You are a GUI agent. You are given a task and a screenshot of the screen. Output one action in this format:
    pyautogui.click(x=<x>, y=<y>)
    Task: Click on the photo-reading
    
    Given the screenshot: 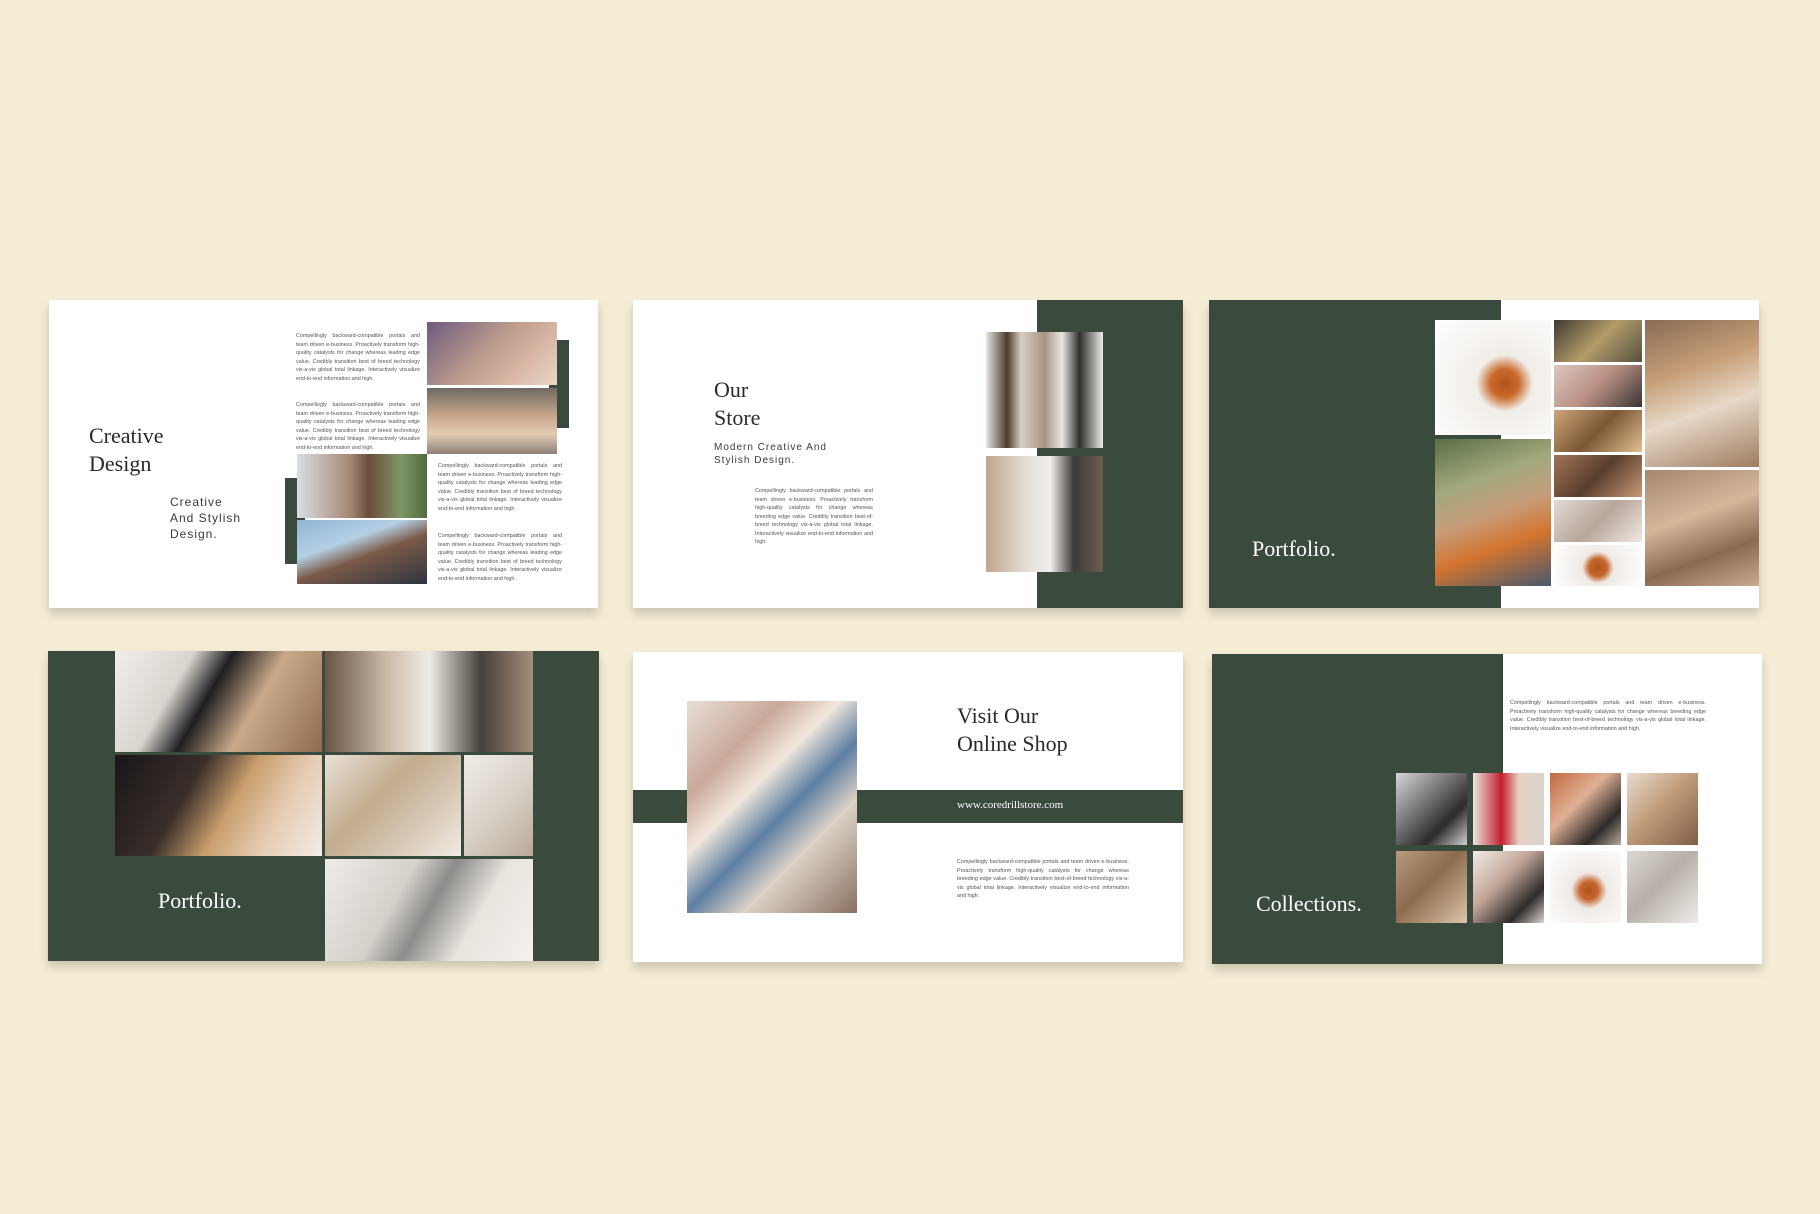 What is the action you would take?
    pyautogui.click(x=498, y=805)
    